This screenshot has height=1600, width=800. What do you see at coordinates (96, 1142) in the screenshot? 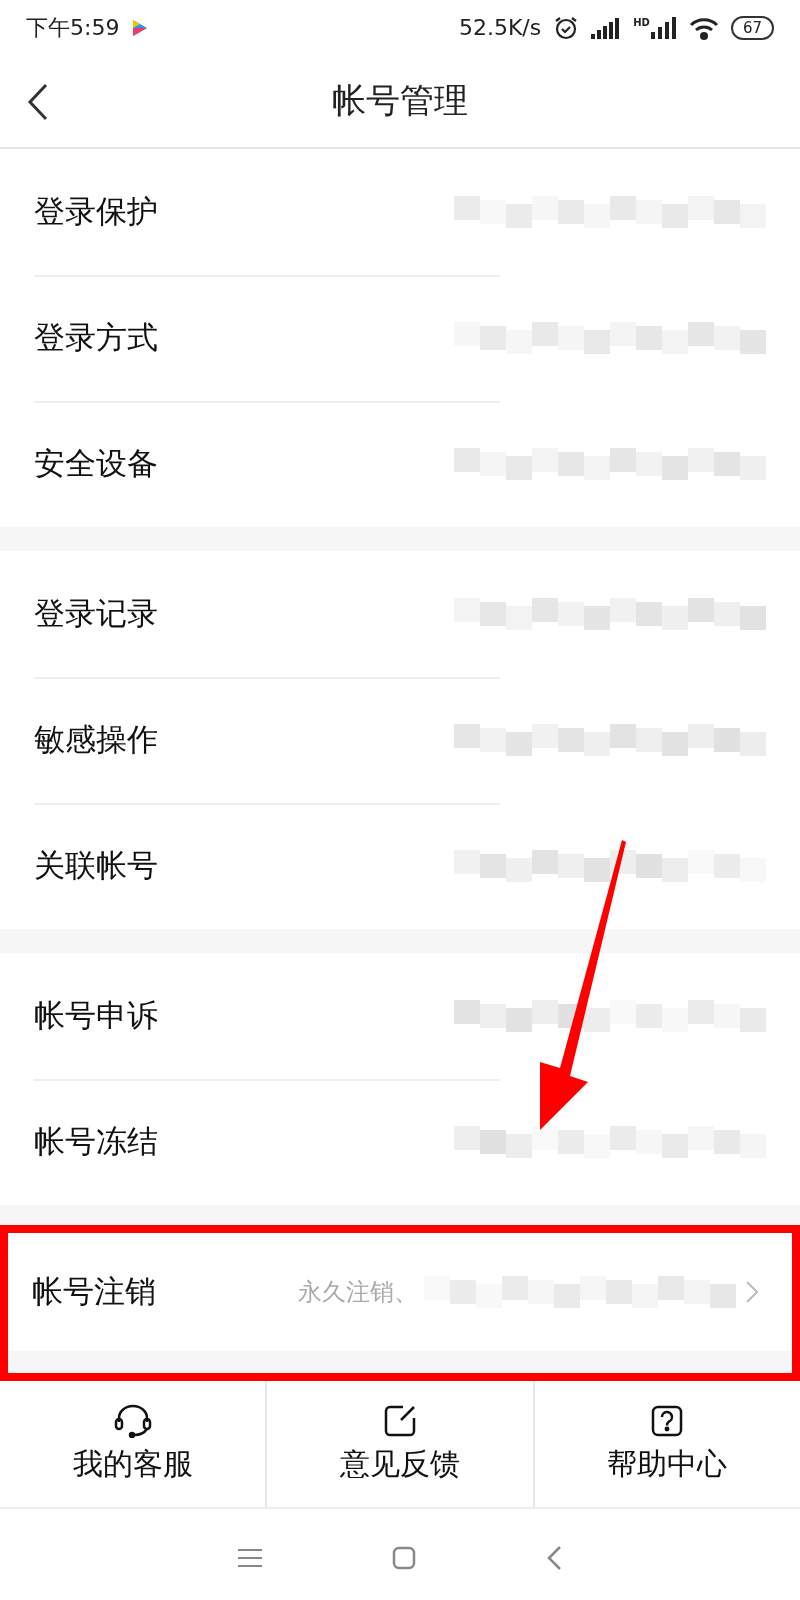
I see `setting-label: 帐号冻结` at bounding box center [96, 1142].